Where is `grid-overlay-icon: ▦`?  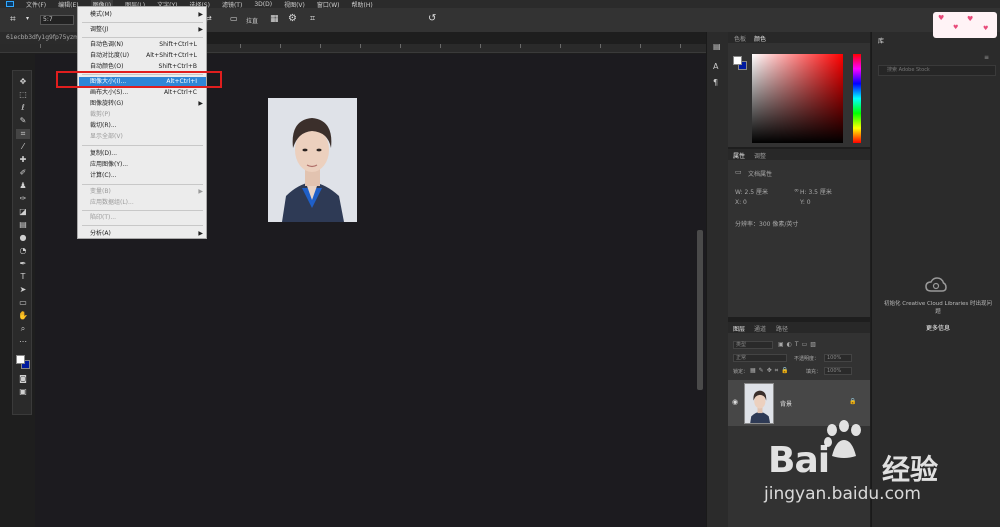
grid-overlay-icon: ▦ is located at coordinates (274, 19).